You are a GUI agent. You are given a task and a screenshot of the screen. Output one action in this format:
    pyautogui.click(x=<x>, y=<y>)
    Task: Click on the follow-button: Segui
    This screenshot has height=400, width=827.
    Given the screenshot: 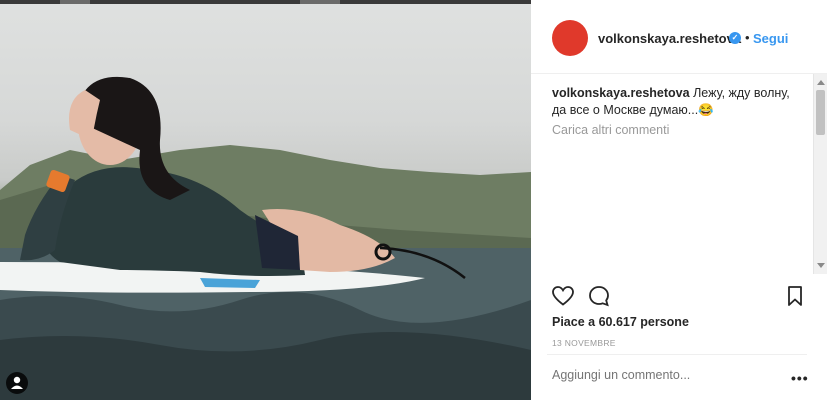 What is the action you would take?
    pyautogui.click(x=770, y=38)
    